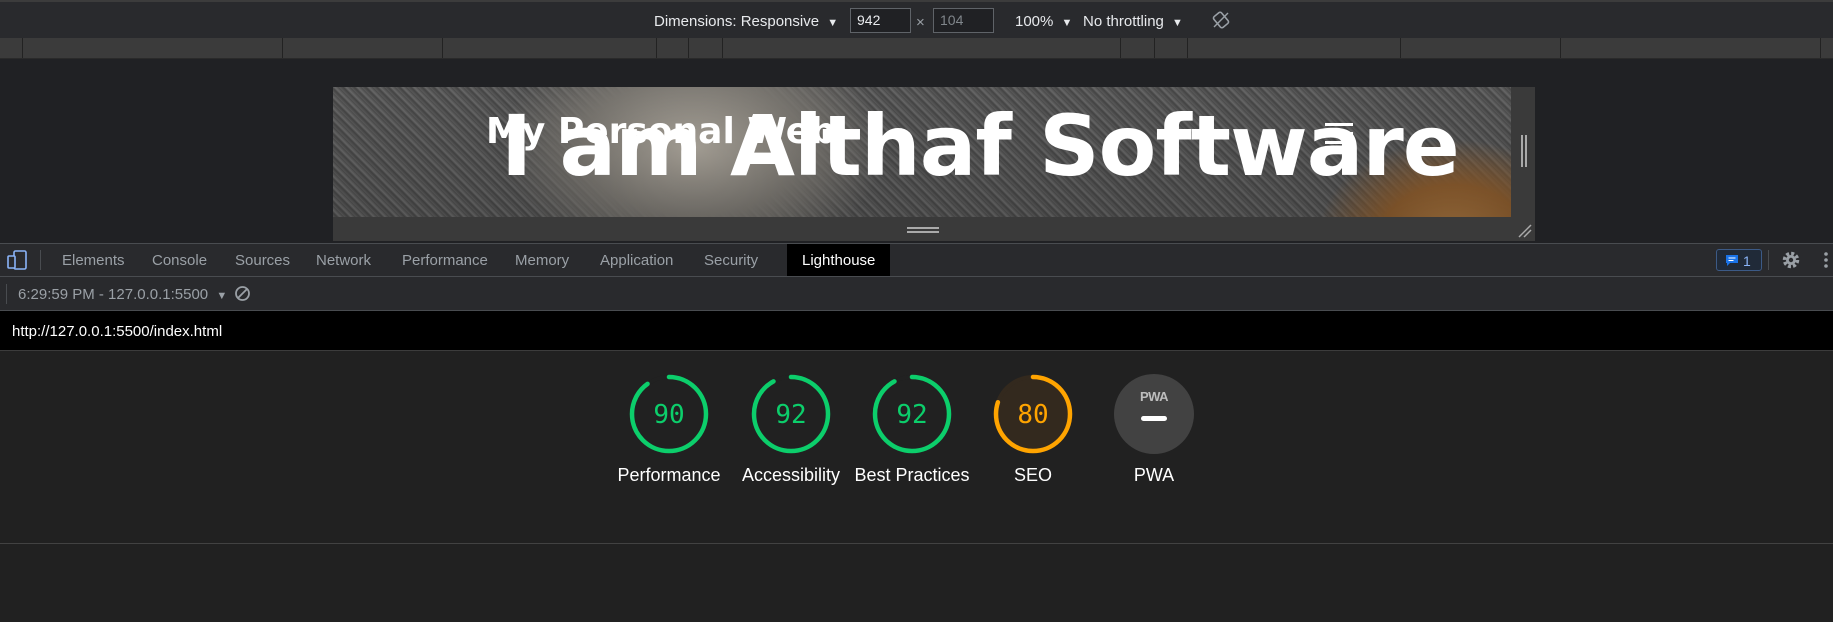 The image size is (1833, 622). What do you see at coordinates (542, 260) in the screenshot?
I see `tab-memory: Memory` at bounding box center [542, 260].